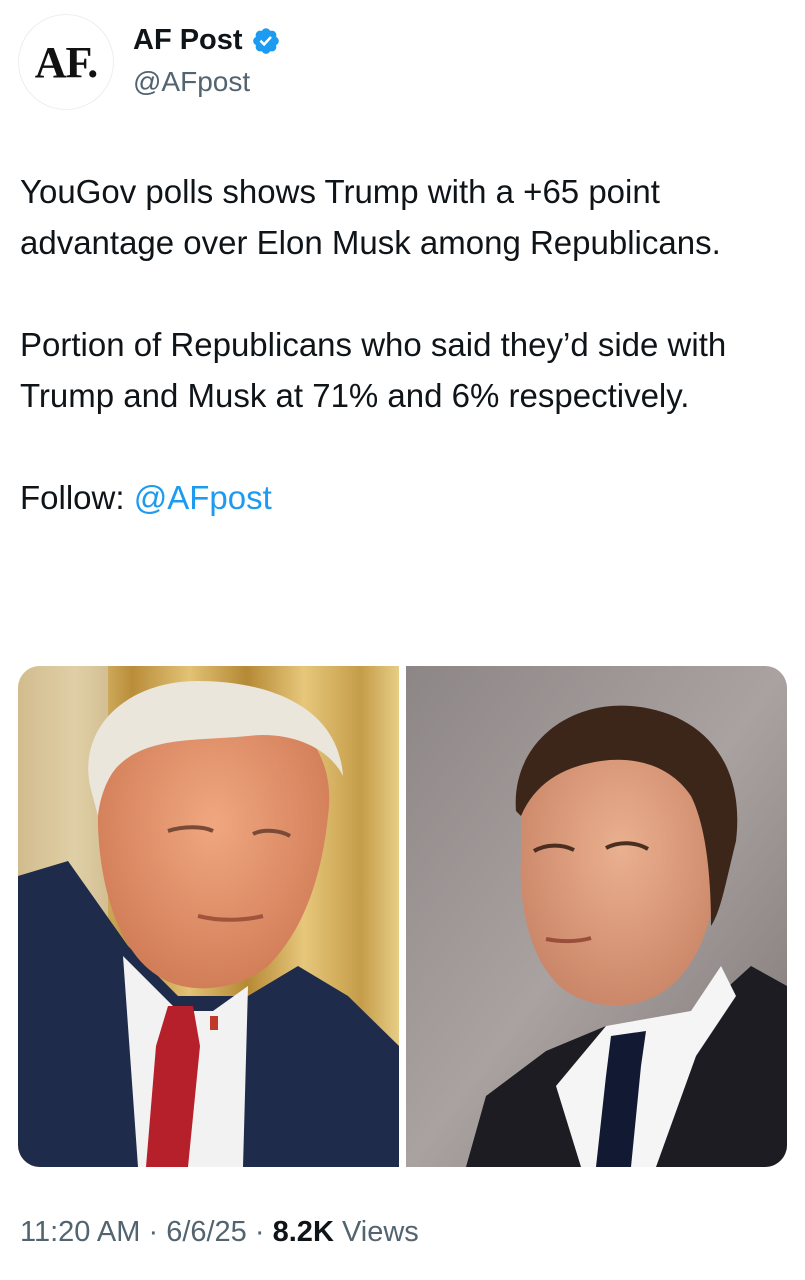 This screenshot has width=805, height=1280. I want to click on views-count: 8.2K, so click(303, 1232).